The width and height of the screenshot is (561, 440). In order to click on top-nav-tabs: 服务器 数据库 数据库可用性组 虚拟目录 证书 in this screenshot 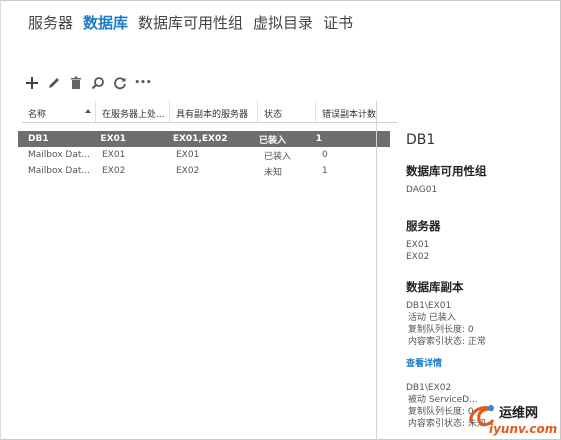, I will do `click(190, 22)`.